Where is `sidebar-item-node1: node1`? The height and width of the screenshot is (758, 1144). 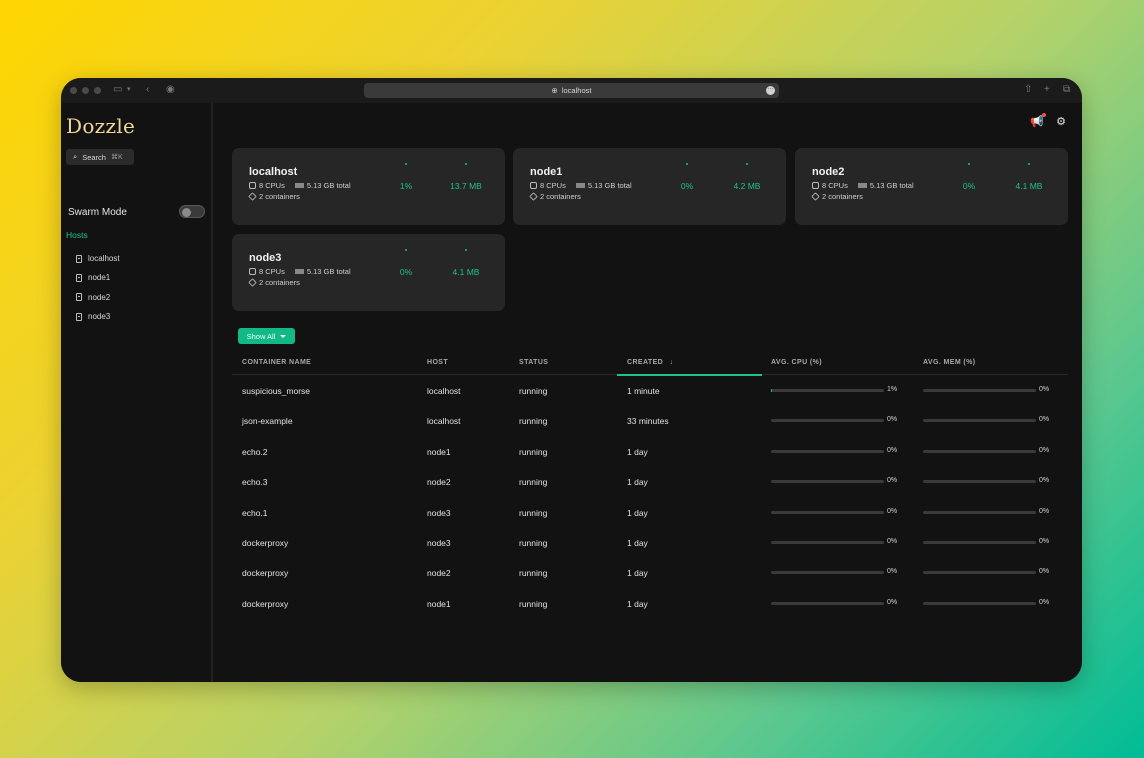 sidebar-item-node1: node1 is located at coordinates (98, 277).